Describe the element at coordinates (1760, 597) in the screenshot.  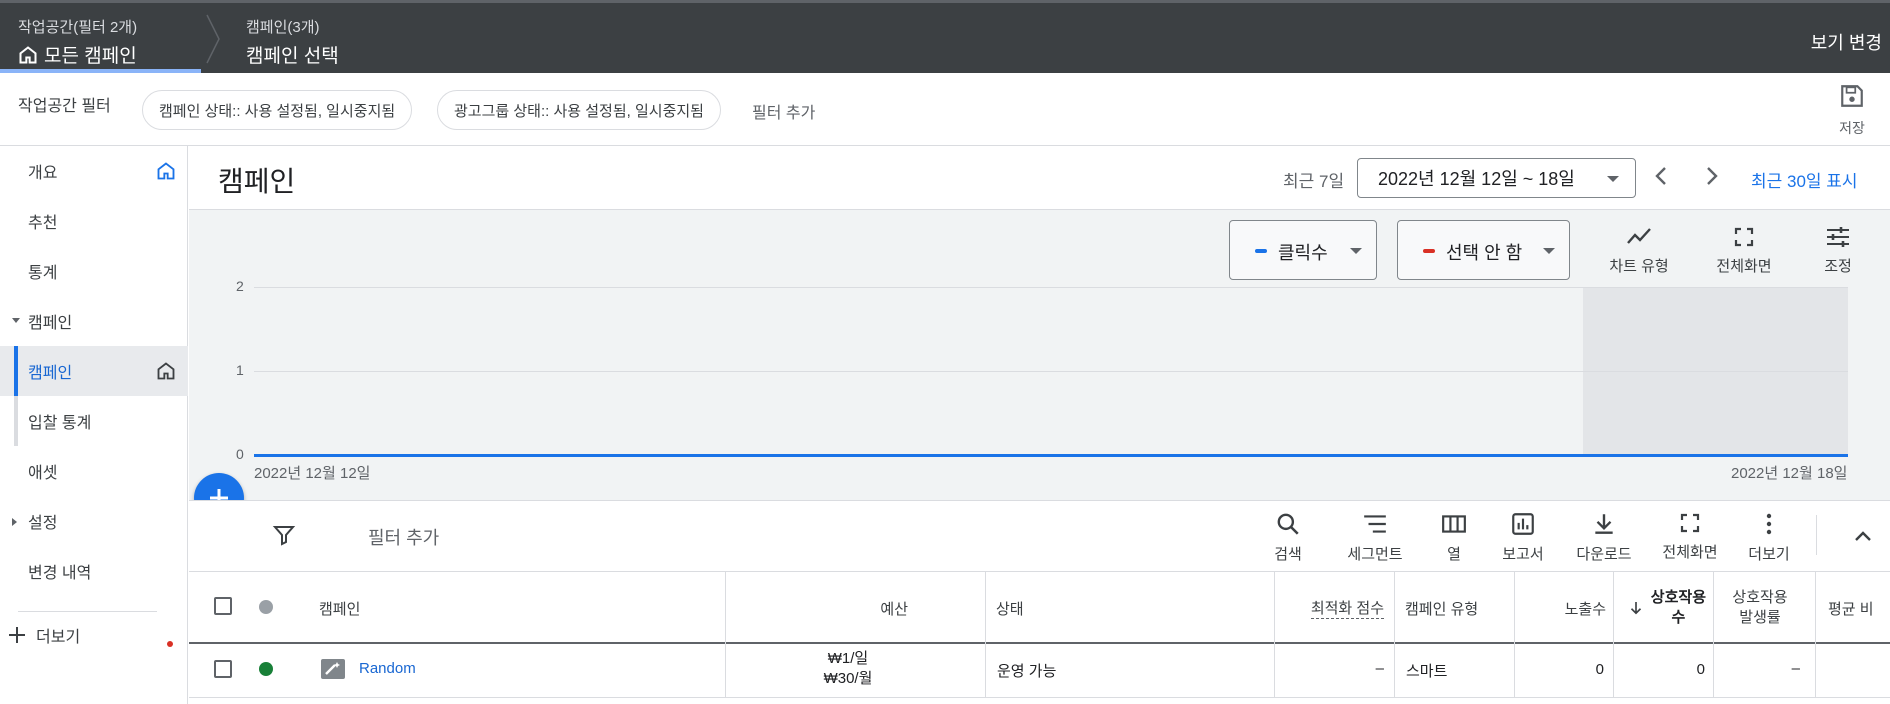
I see `interaction-rate-label-1: 상호작용` at that location.